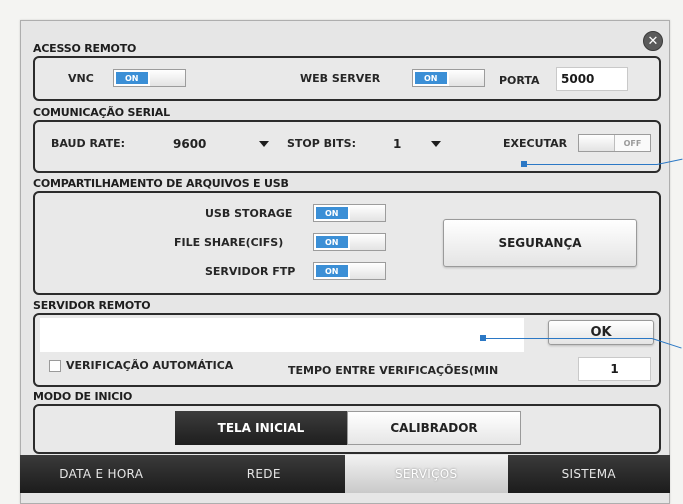 Image resolution: width=683 pixels, height=504 pixels. I want to click on tab-servicos: SERVIÇOS, so click(426, 474).